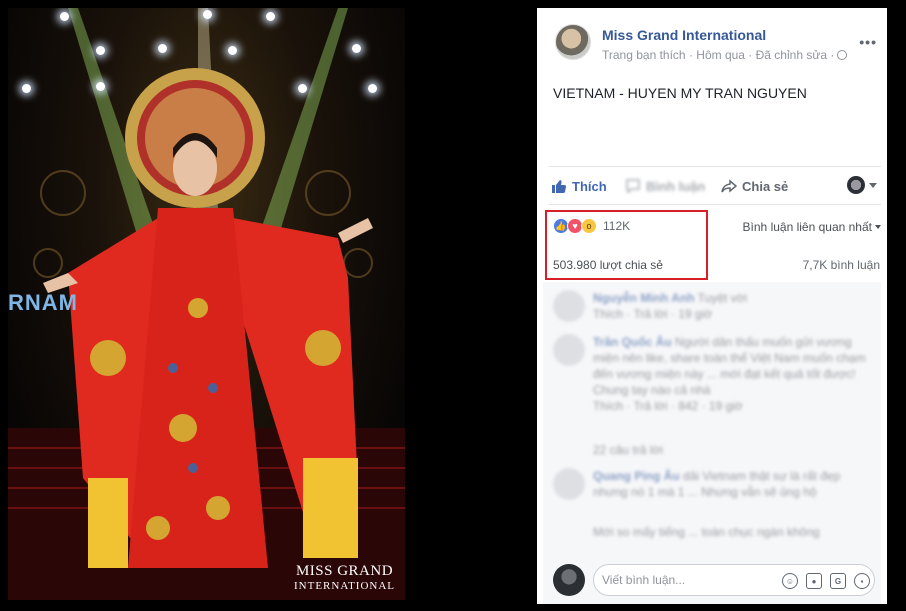 Image resolution: width=906 pixels, height=611 pixels. I want to click on share-label: Chia sẻ, so click(765, 186).